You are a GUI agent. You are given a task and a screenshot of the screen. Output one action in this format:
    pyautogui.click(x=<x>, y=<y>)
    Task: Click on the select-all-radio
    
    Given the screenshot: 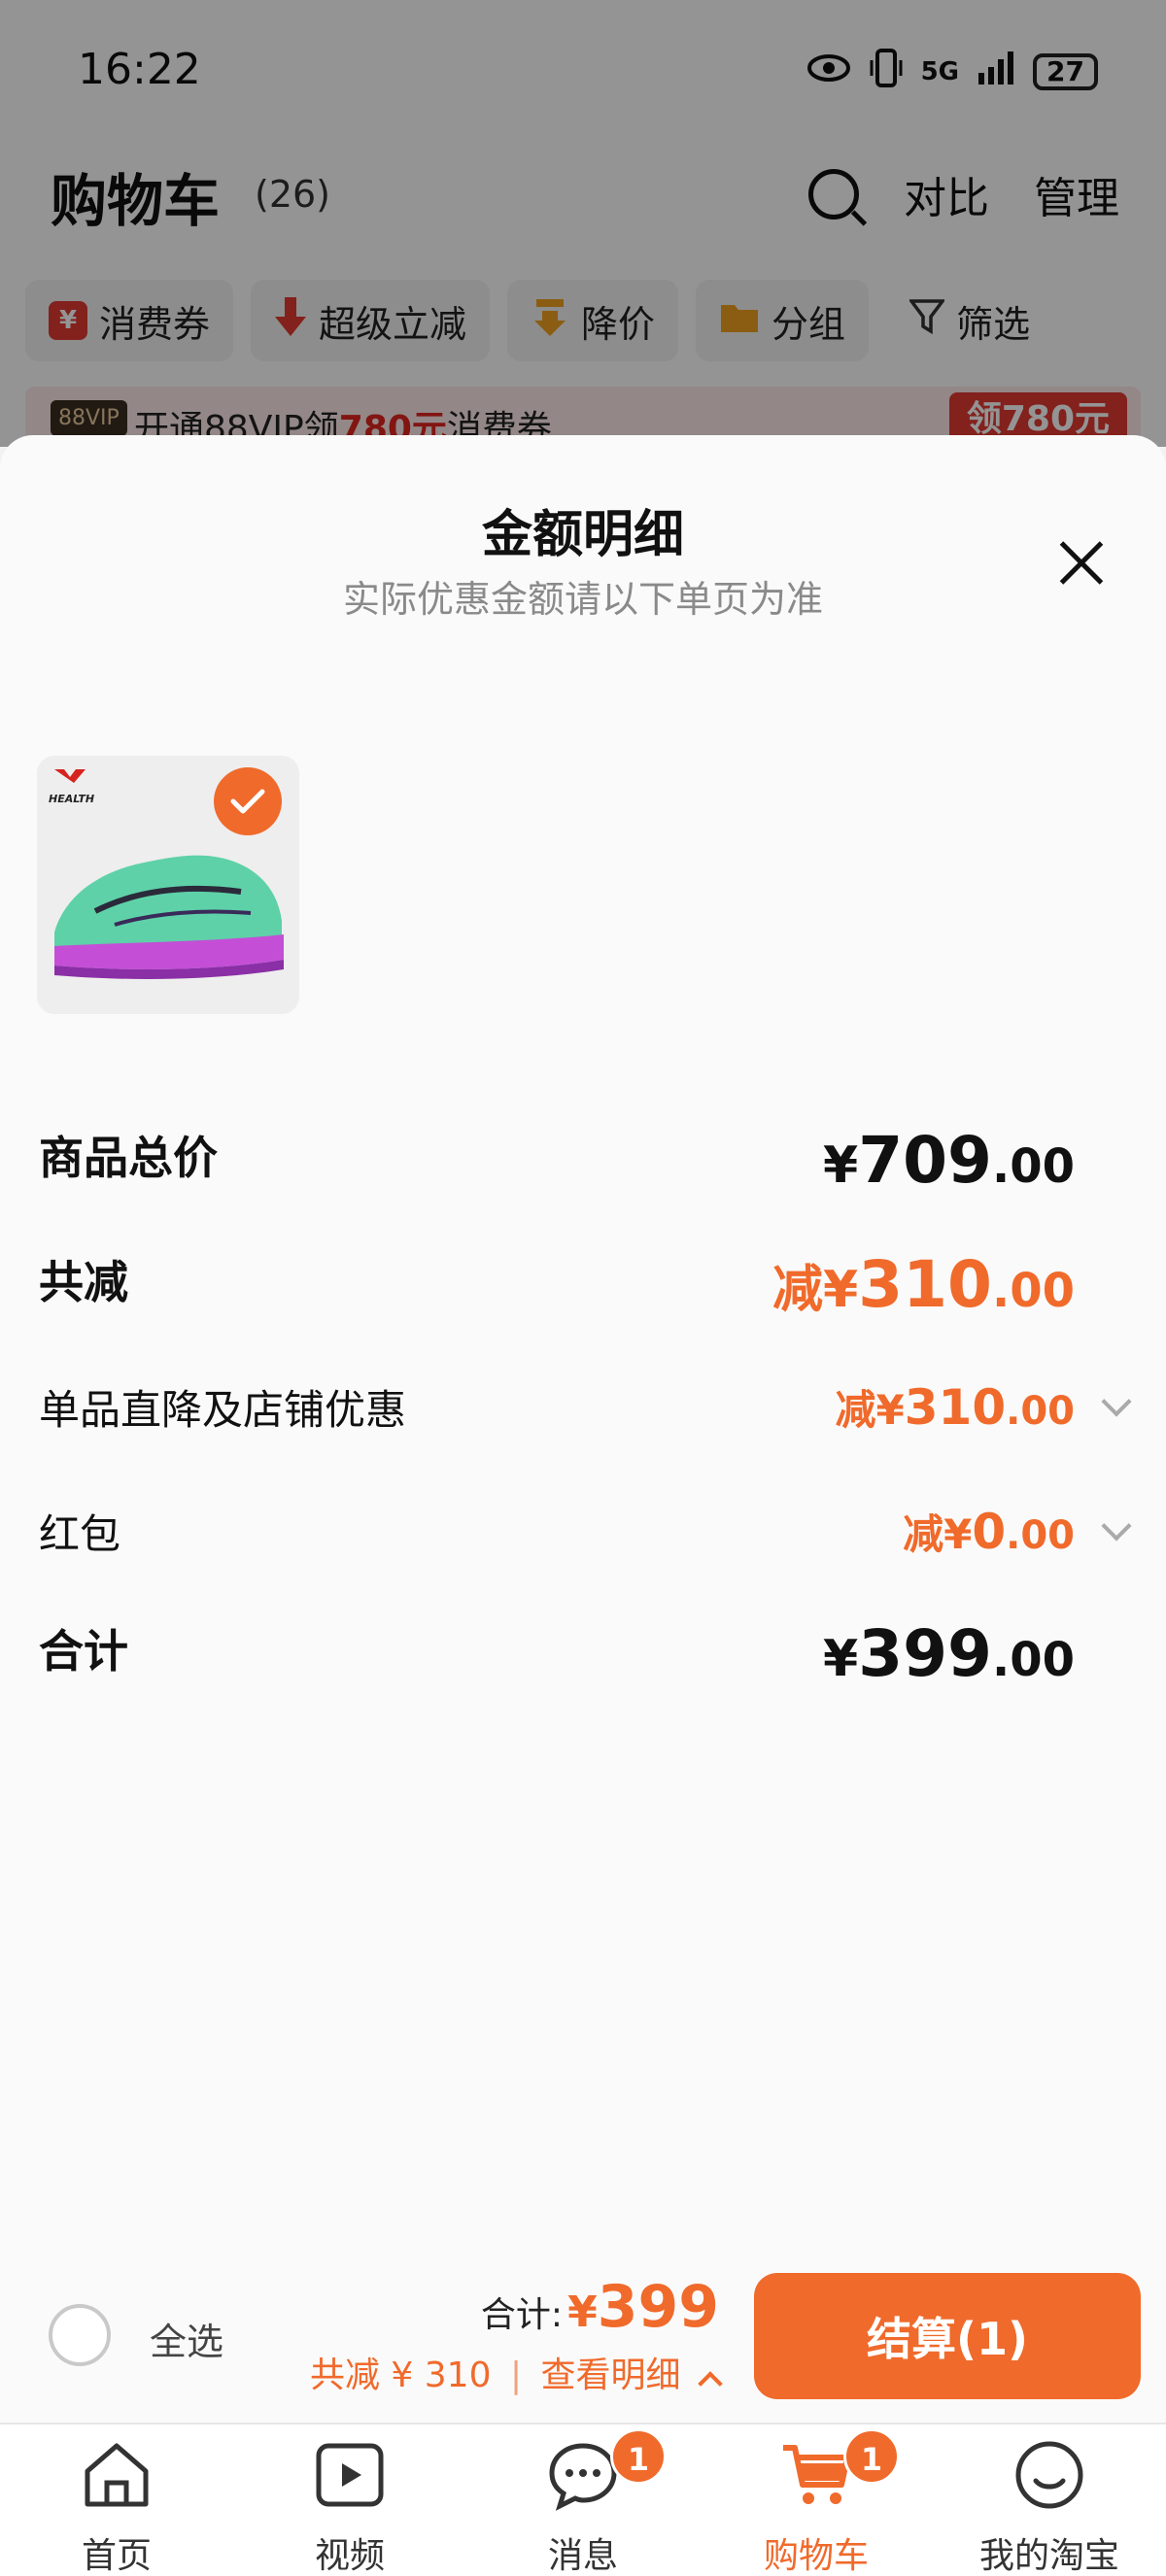 What is the action you would take?
    pyautogui.click(x=80, y=2335)
    